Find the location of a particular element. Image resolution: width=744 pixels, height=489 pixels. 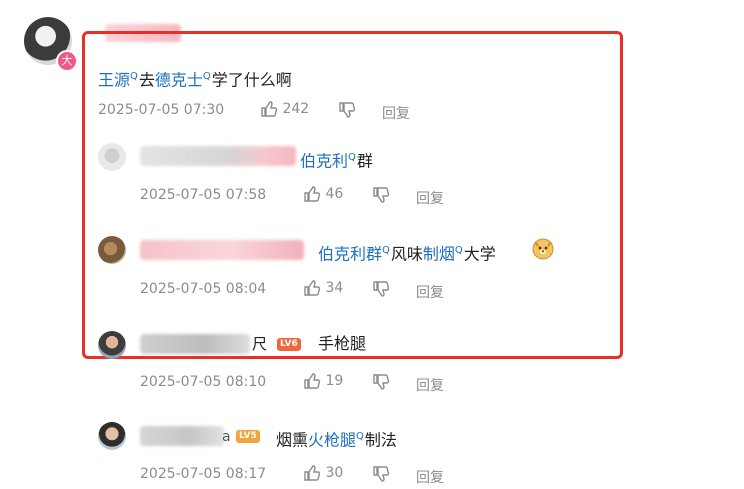

level-badge: LV5 is located at coordinates (248, 436).